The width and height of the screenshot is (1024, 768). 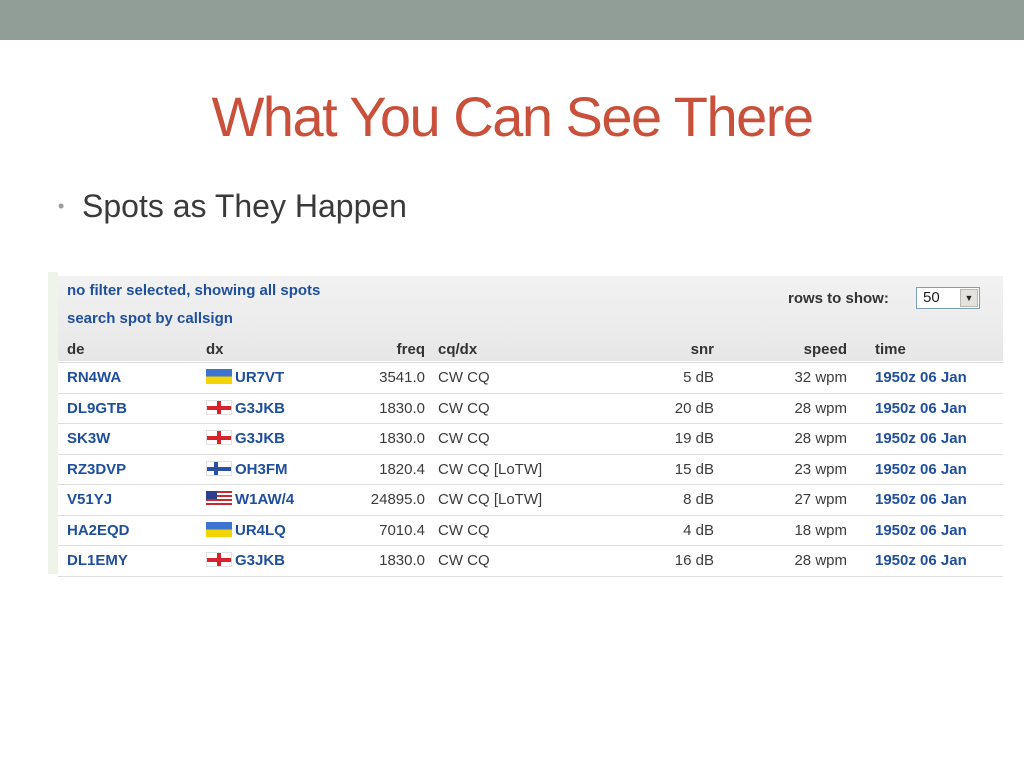 What do you see at coordinates (193, 290) in the screenshot?
I see `filter-link: no filter selected, showing all spots` at bounding box center [193, 290].